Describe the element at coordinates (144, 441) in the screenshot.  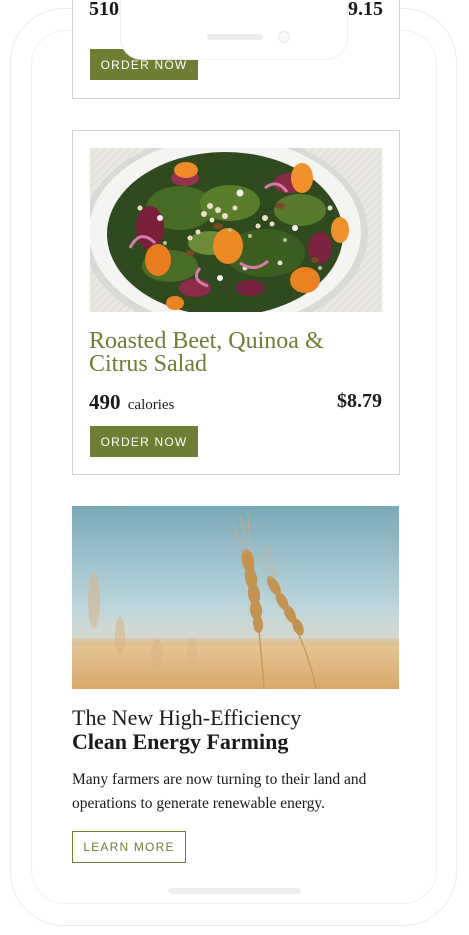
I see `order-now-button: ORDER NOW` at that location.